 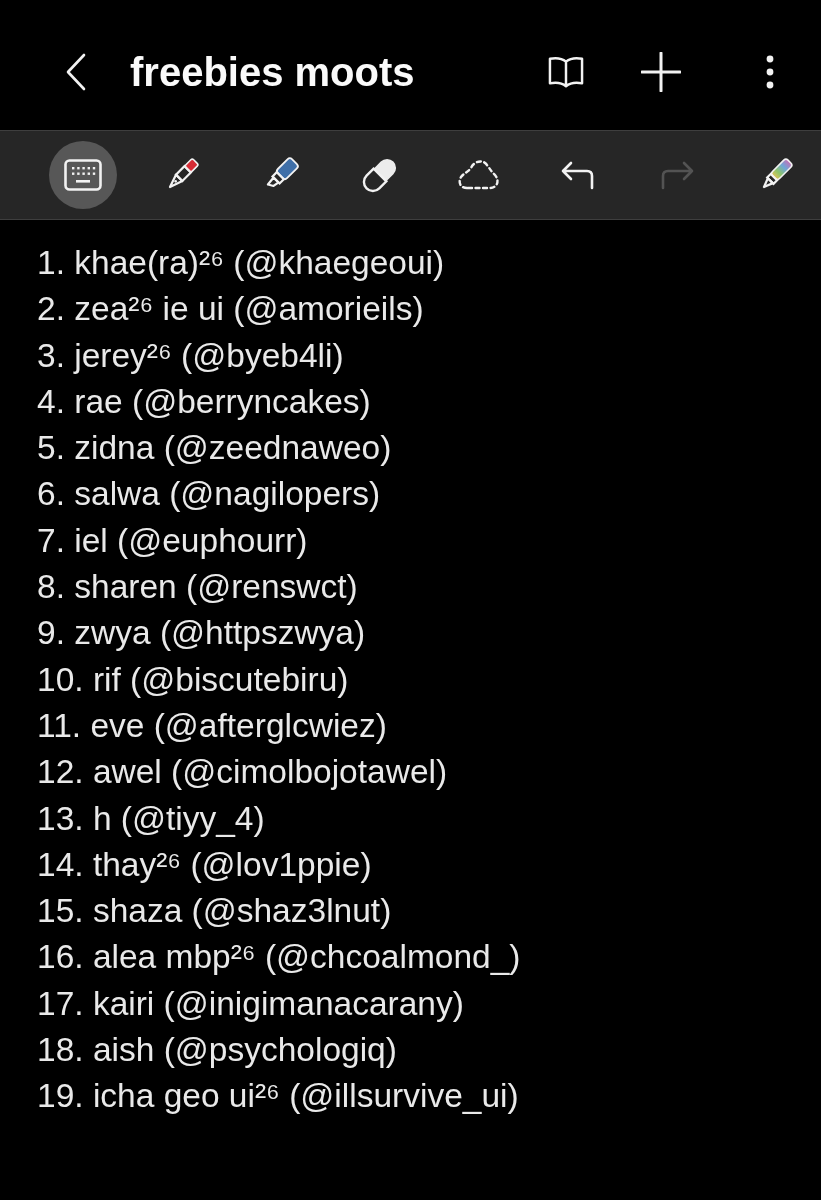 What do you see at coordinates (231, 309) in the screenshot?
I see `note-line: 2. zea²⁶ ie ui (@amorieils)` at bounding box center [231, 309].